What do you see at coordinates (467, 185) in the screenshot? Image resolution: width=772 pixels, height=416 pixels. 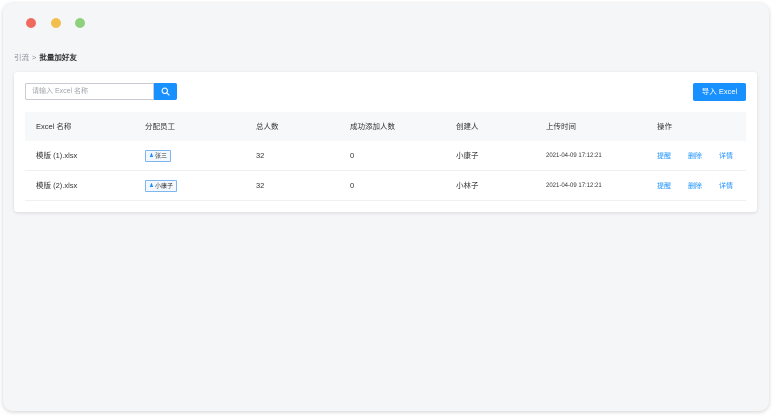 I see `creator: 小林子` at bounding box center [467, 185].